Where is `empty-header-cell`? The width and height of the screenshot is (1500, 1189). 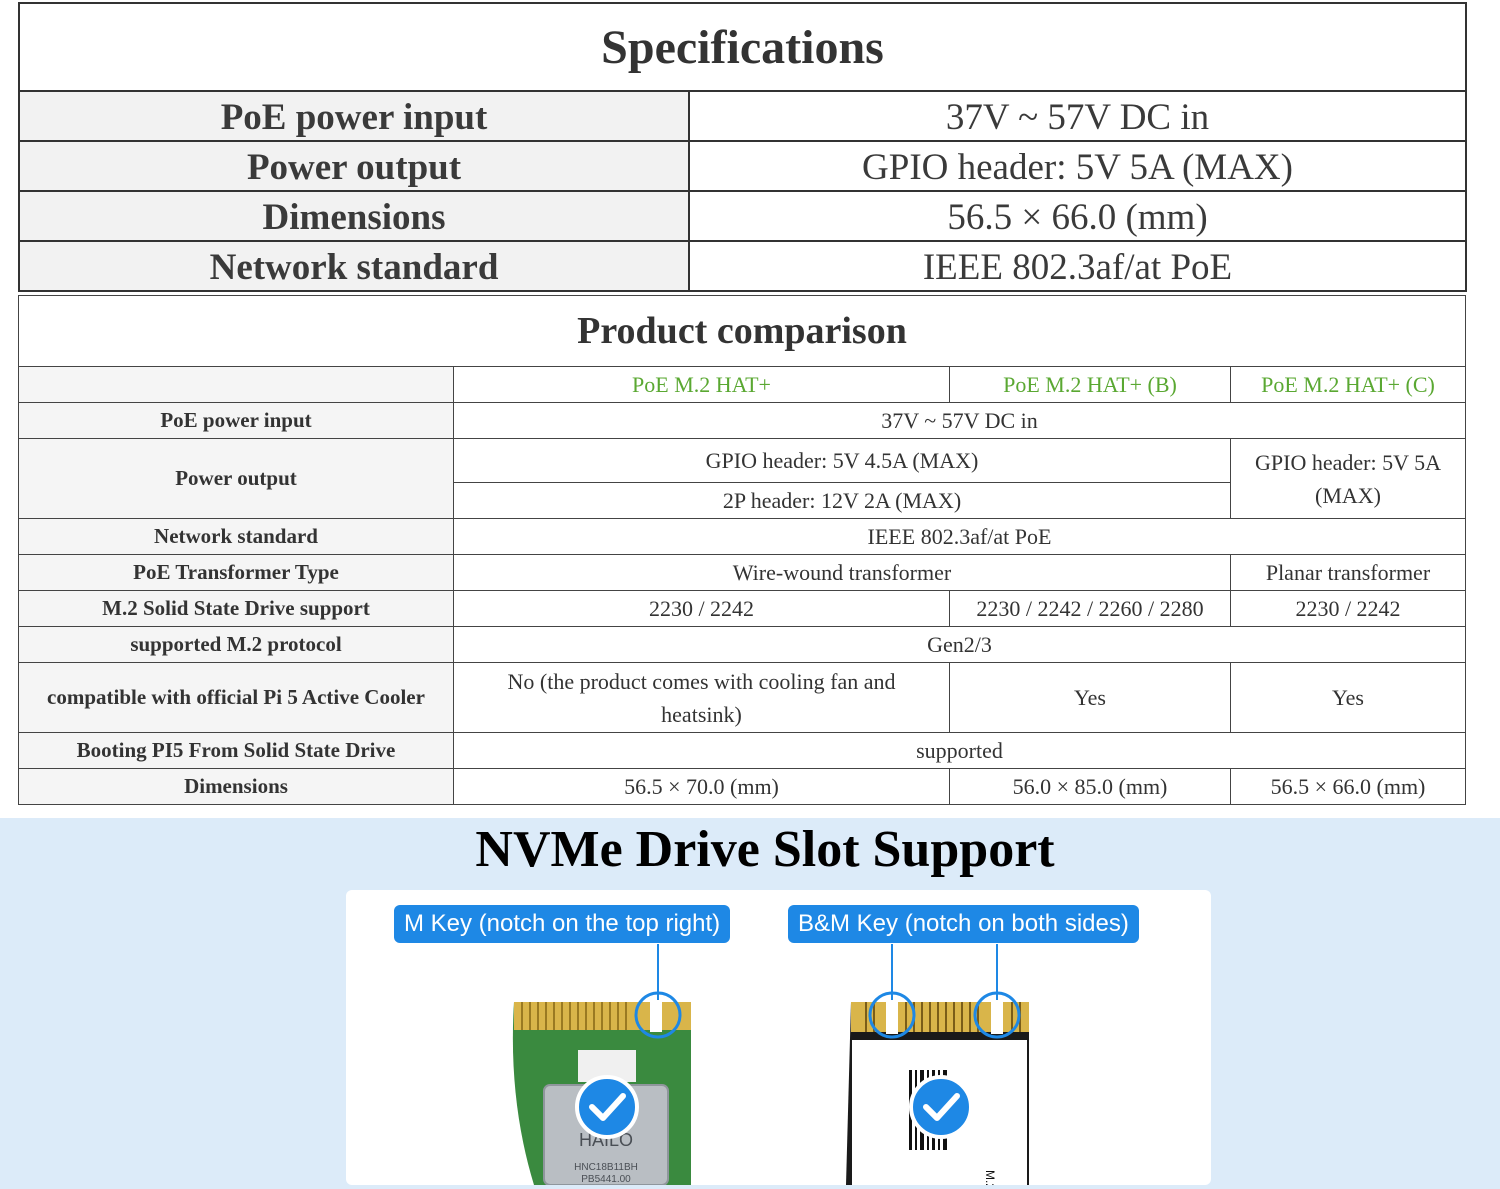 empty-header-cell is located at coordinates (236, 384).